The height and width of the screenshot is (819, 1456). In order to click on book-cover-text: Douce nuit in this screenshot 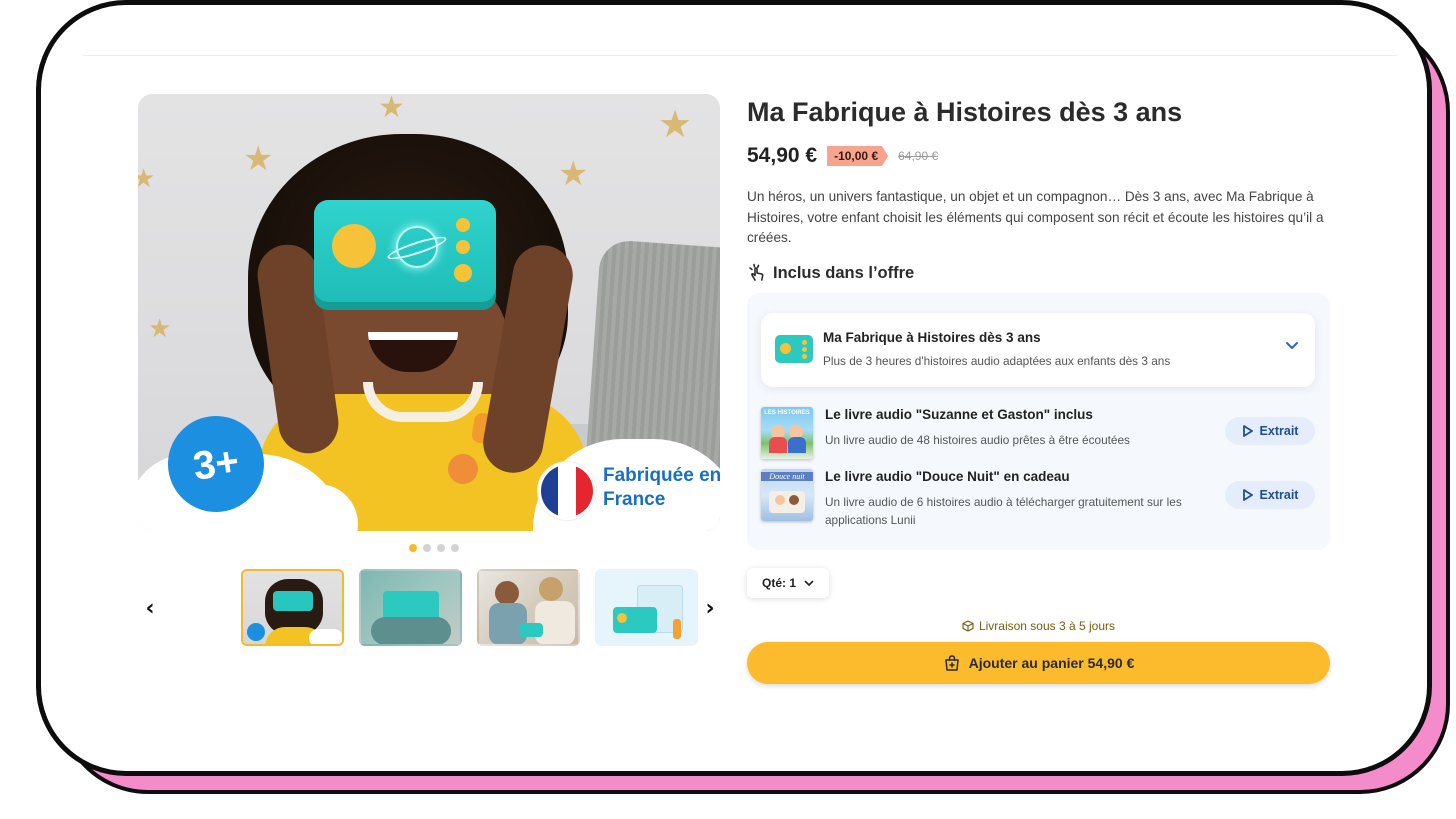, I will do `click(787, 476)`.